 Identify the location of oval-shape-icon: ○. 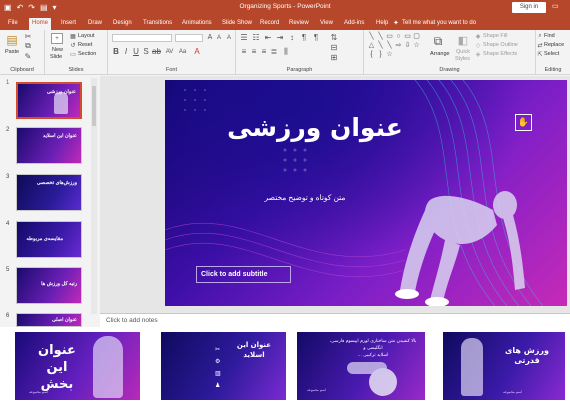
(398, 36).